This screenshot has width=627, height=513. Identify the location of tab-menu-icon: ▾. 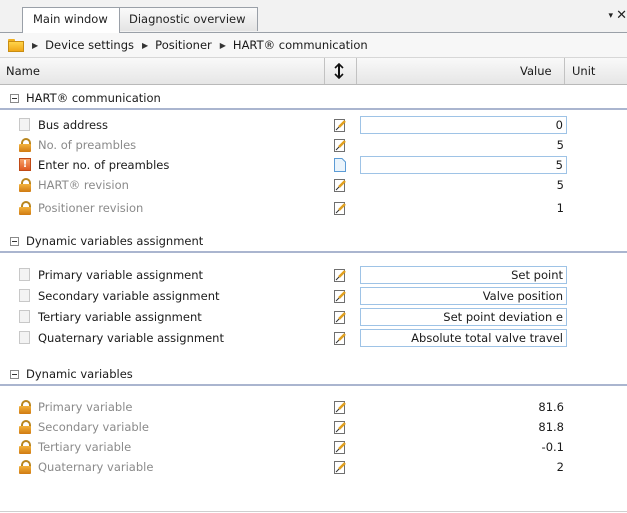
(610, 16).